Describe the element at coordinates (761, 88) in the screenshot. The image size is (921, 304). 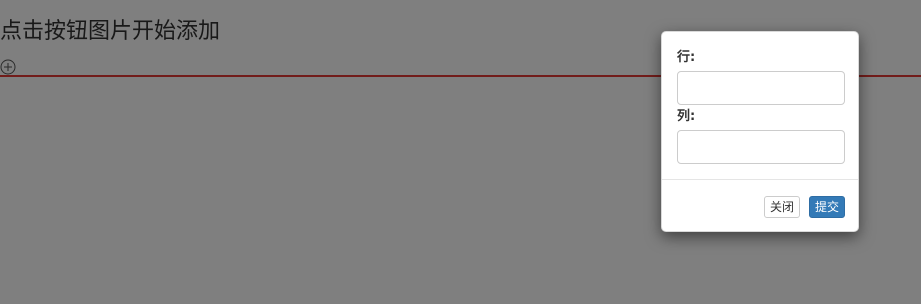
I see `row-input` at that location.